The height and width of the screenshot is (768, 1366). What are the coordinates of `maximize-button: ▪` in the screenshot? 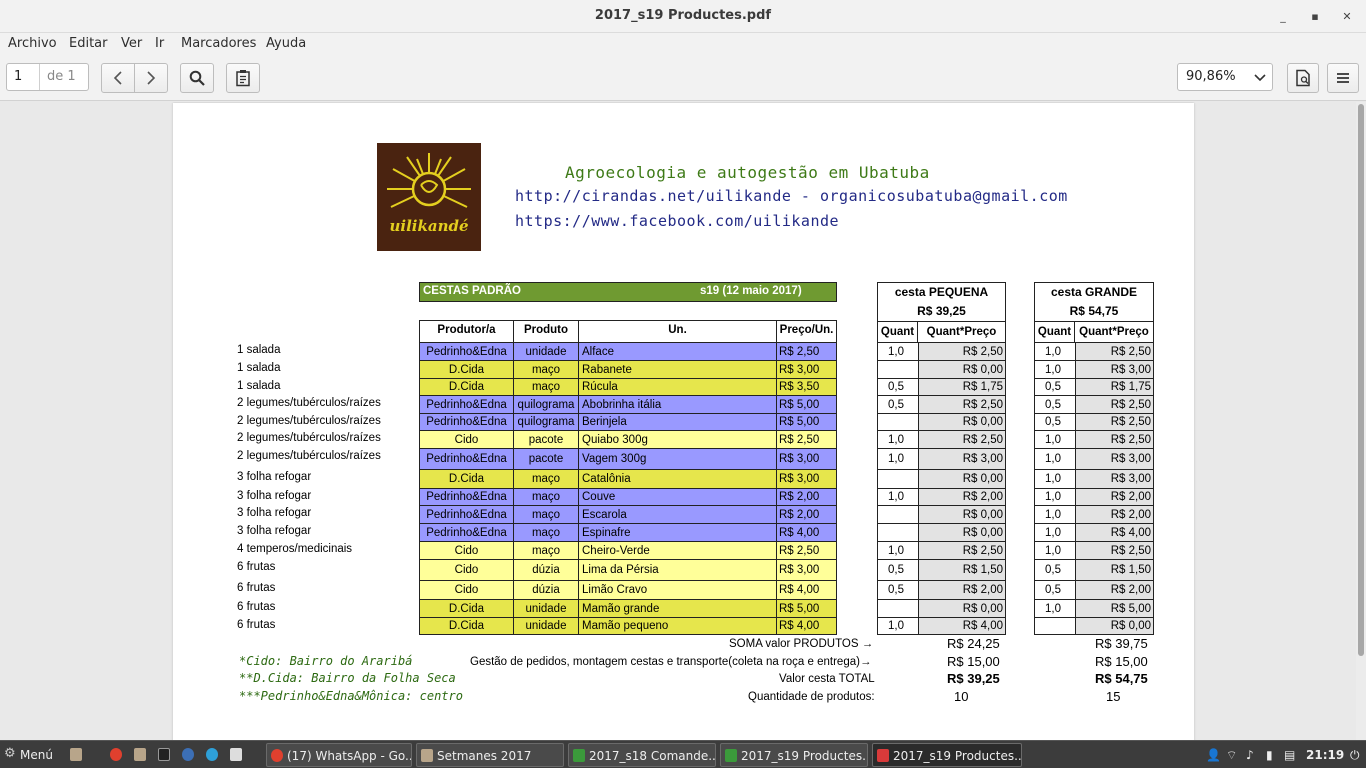 It's located at (1315, 17).